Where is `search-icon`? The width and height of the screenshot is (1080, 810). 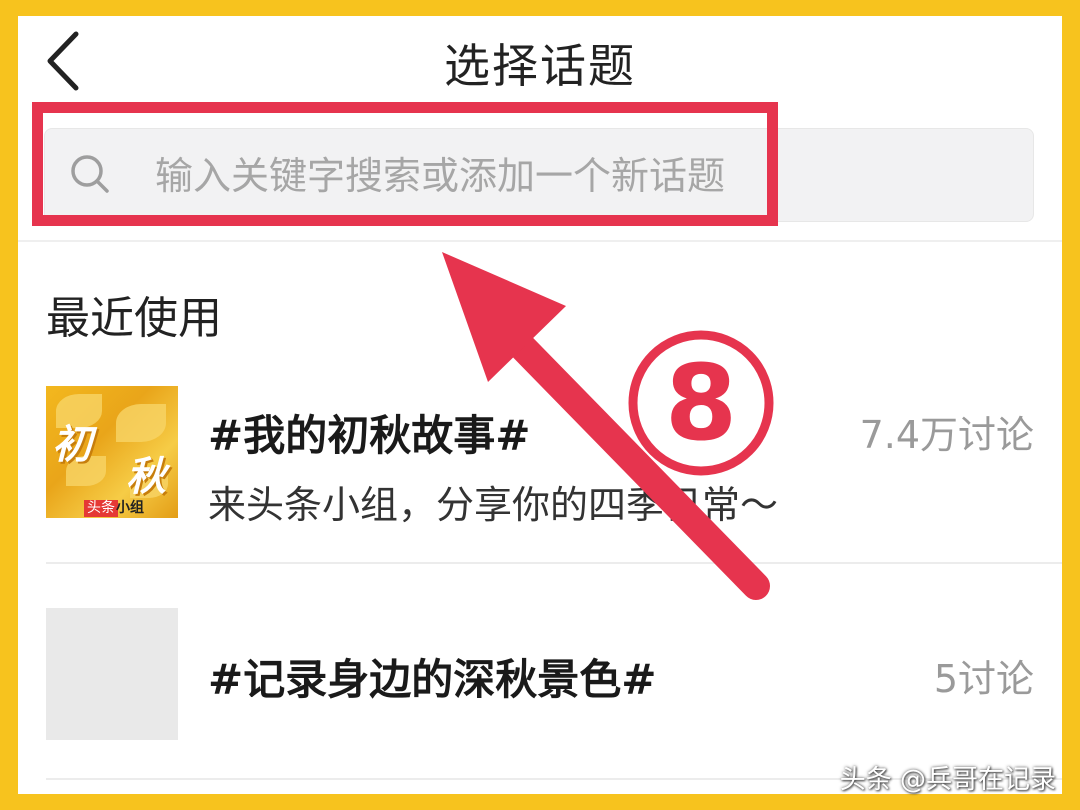
search-icon is located at coordinates (90, 174).